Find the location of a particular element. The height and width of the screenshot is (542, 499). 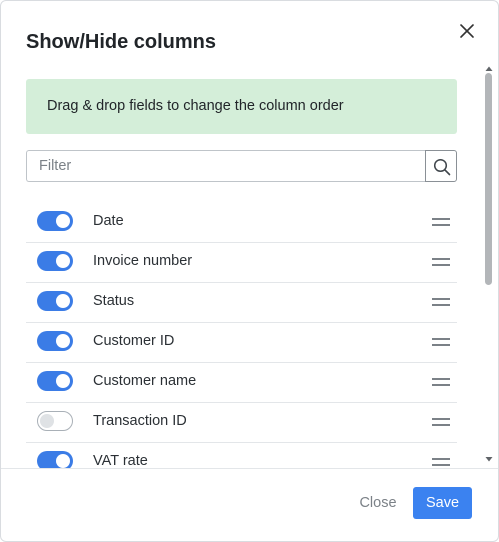

filter-group is located at coordinates (241, 166).